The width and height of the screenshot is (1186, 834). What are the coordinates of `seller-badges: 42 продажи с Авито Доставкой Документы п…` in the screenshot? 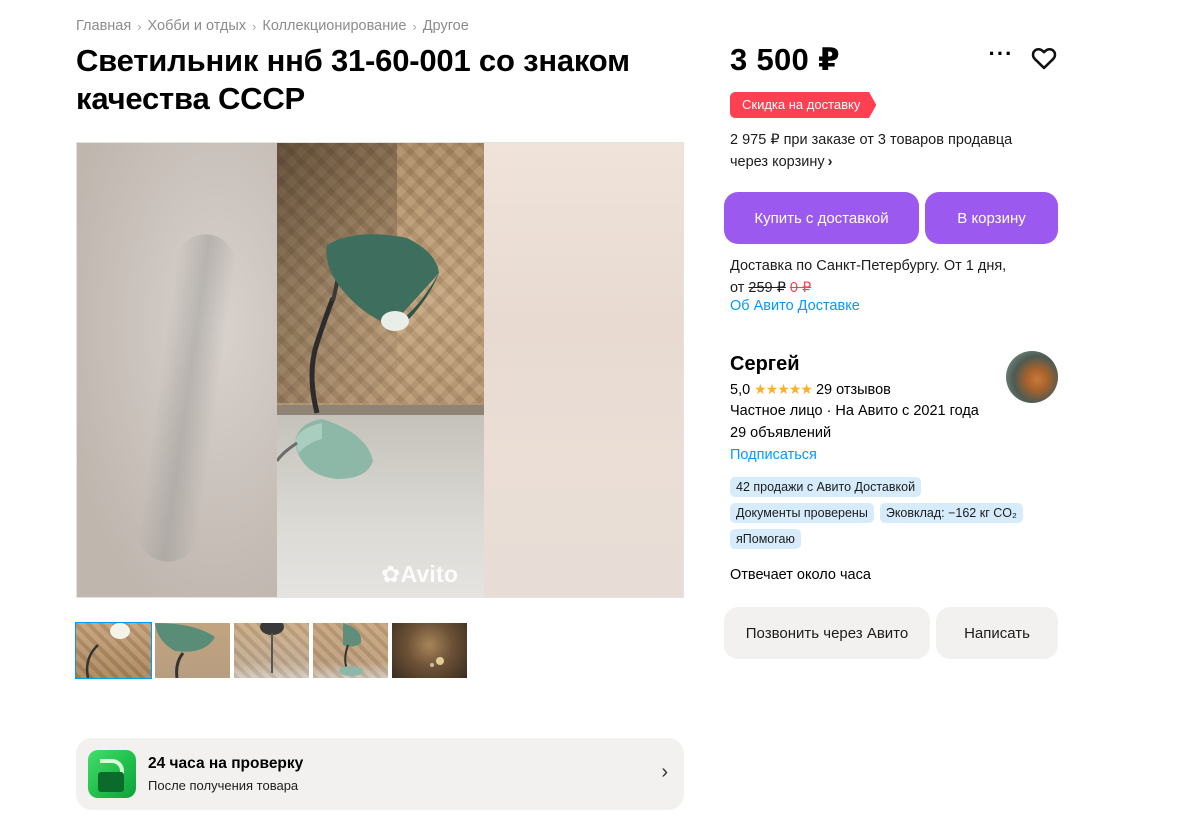 It's located at (895, 513).